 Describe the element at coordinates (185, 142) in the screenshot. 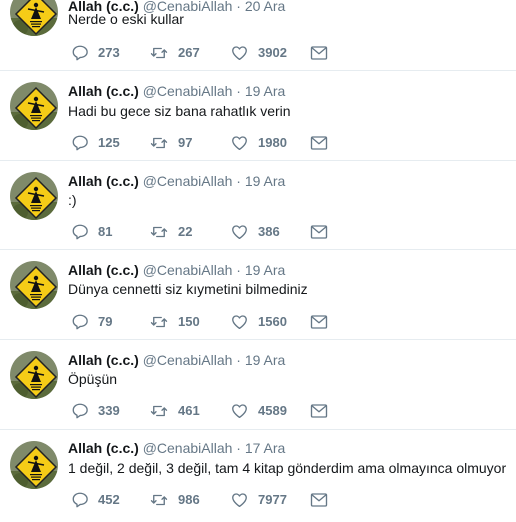

I see `retweet-count: 97` at that location.